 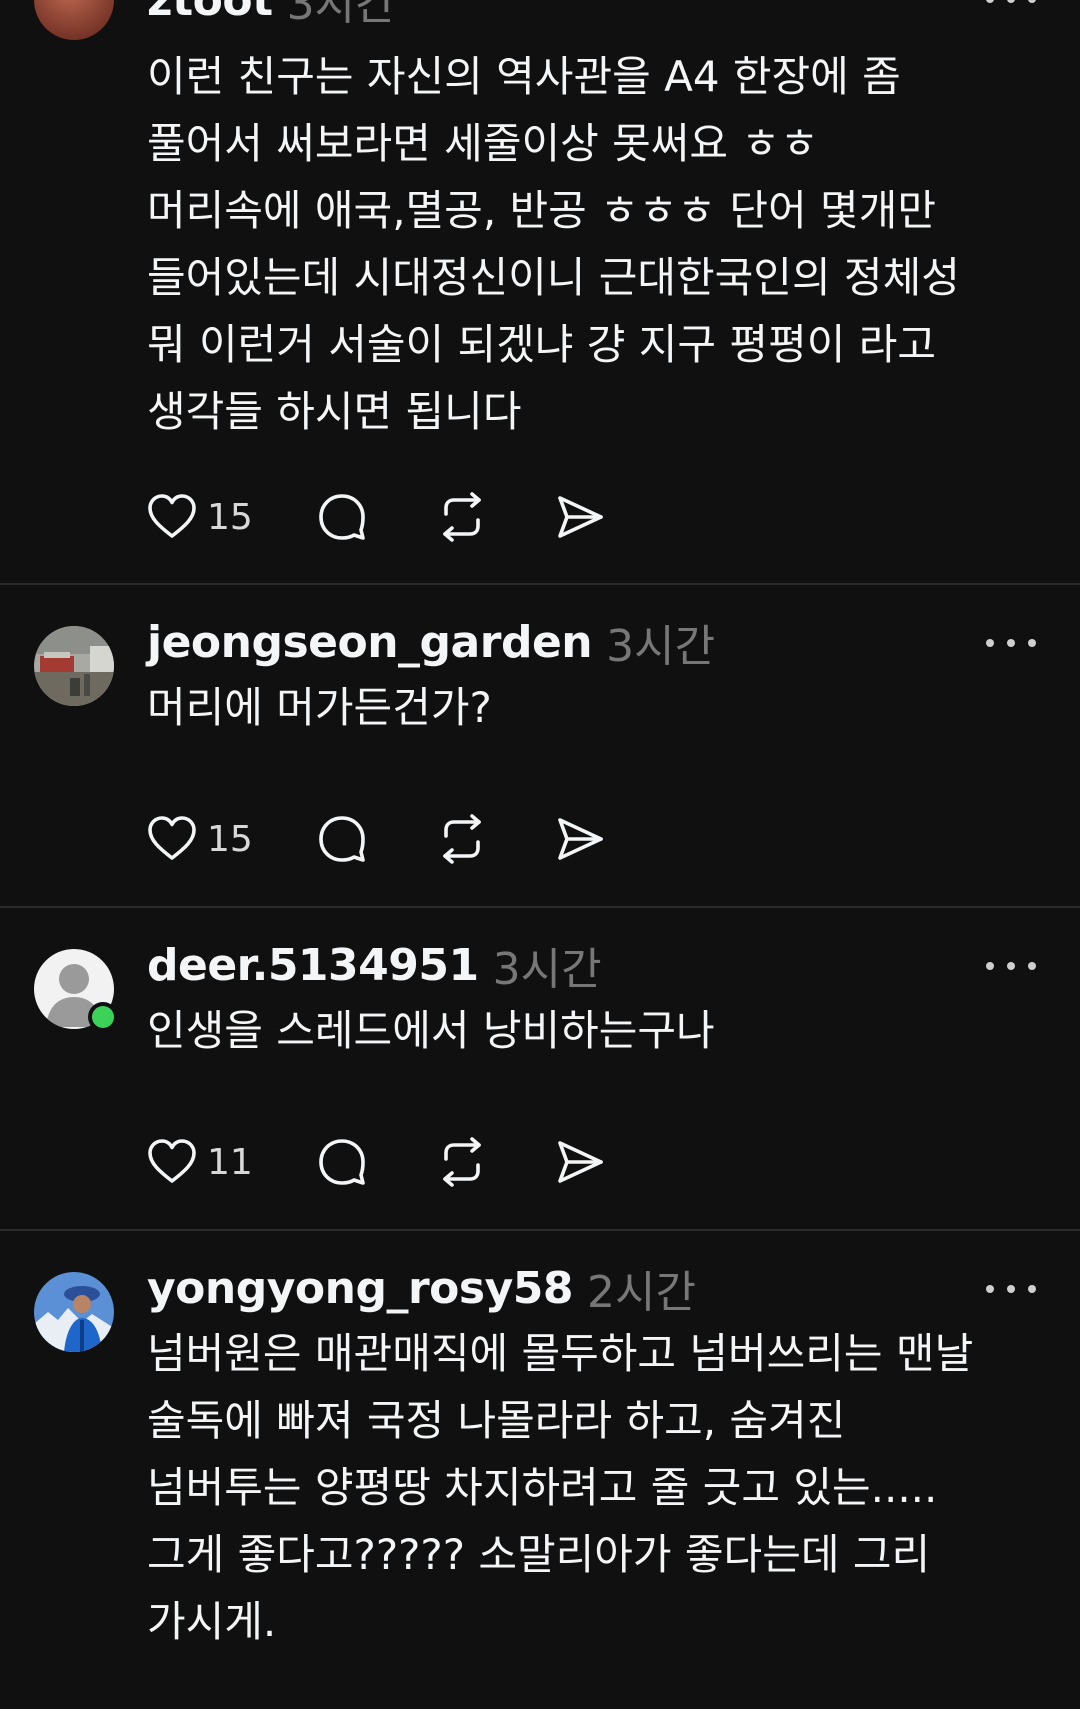 I want to click on post-header: yongyong_rosy58 2시간, so click(x=421, y=1288).